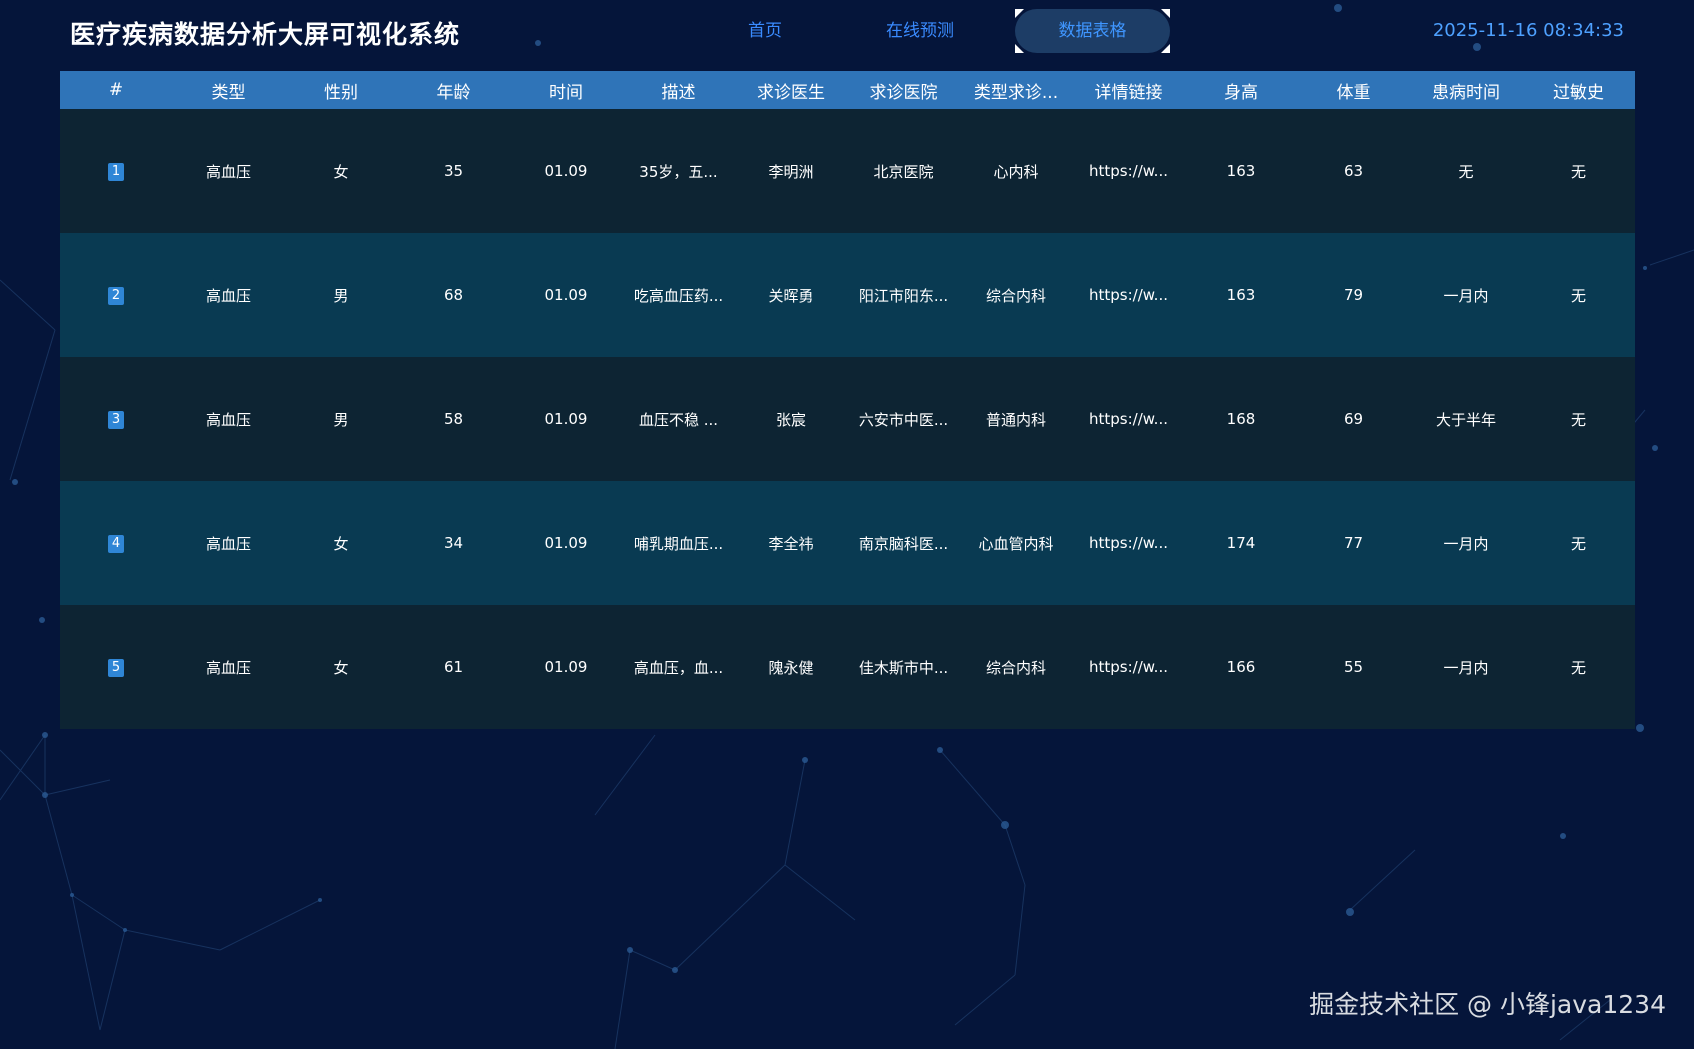 The height and width of the screenshot is (1049, 1694). What do you see at coordinates (1016, 543) in the screenshot?
I see `table-cell: 心血管内科` at bounding box center [1016, 543].